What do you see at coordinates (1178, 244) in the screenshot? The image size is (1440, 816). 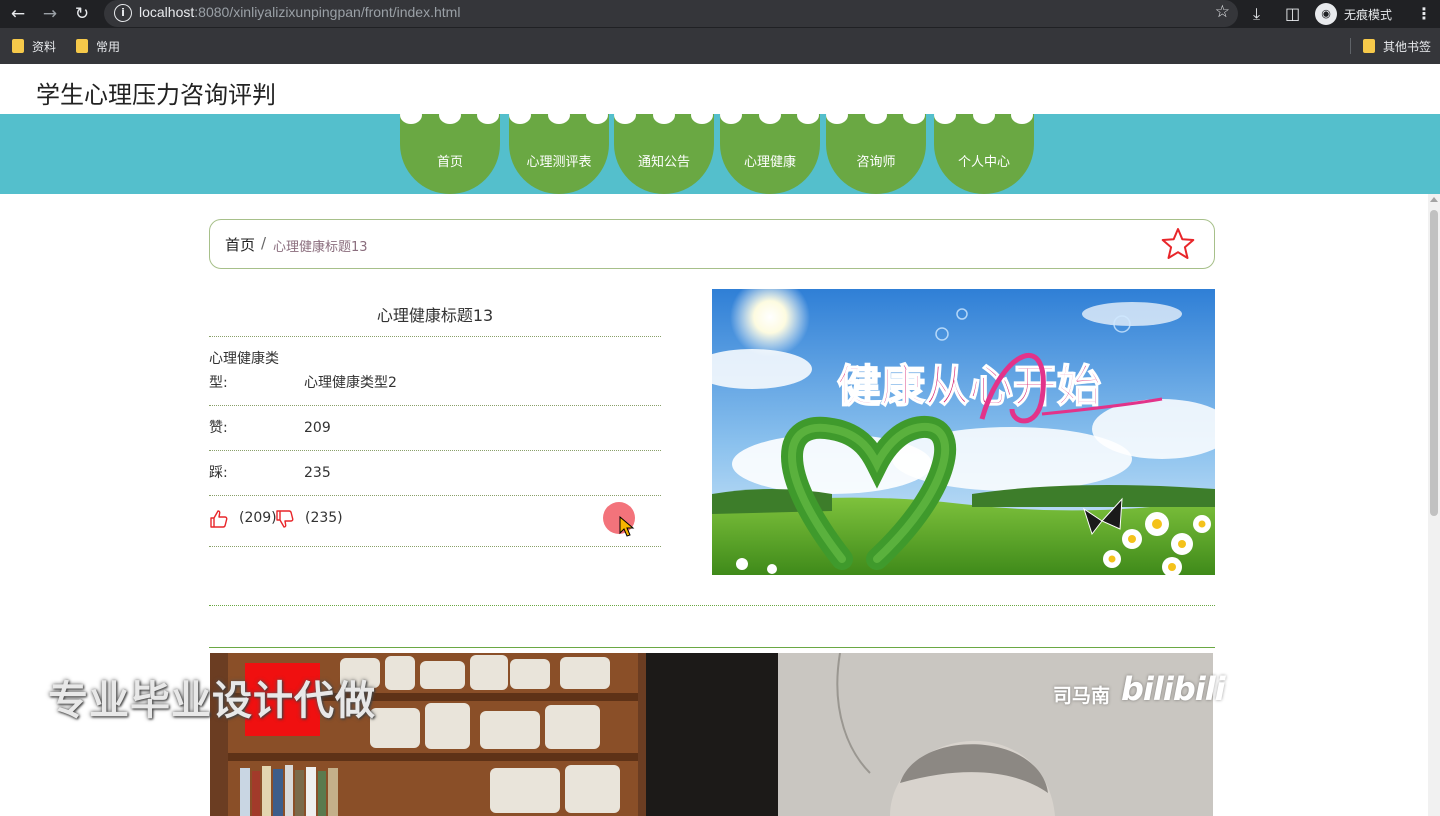 I see `favorite-star-icon` at bounding box center [1178, 244].